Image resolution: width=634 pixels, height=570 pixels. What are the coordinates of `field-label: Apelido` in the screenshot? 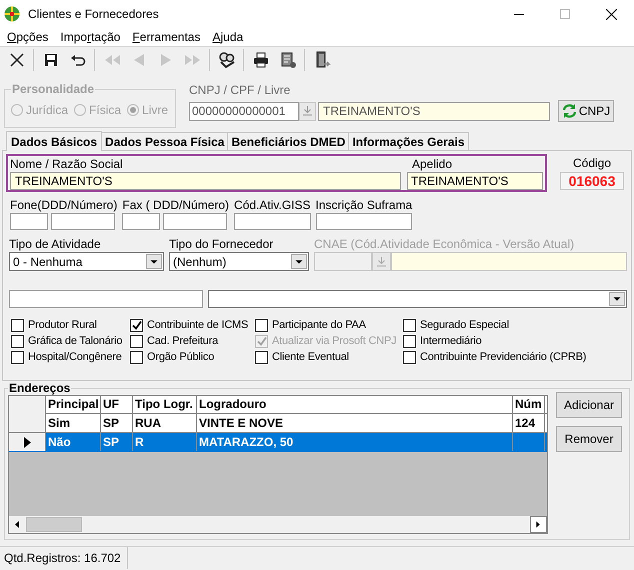 It's located at (431, 164).